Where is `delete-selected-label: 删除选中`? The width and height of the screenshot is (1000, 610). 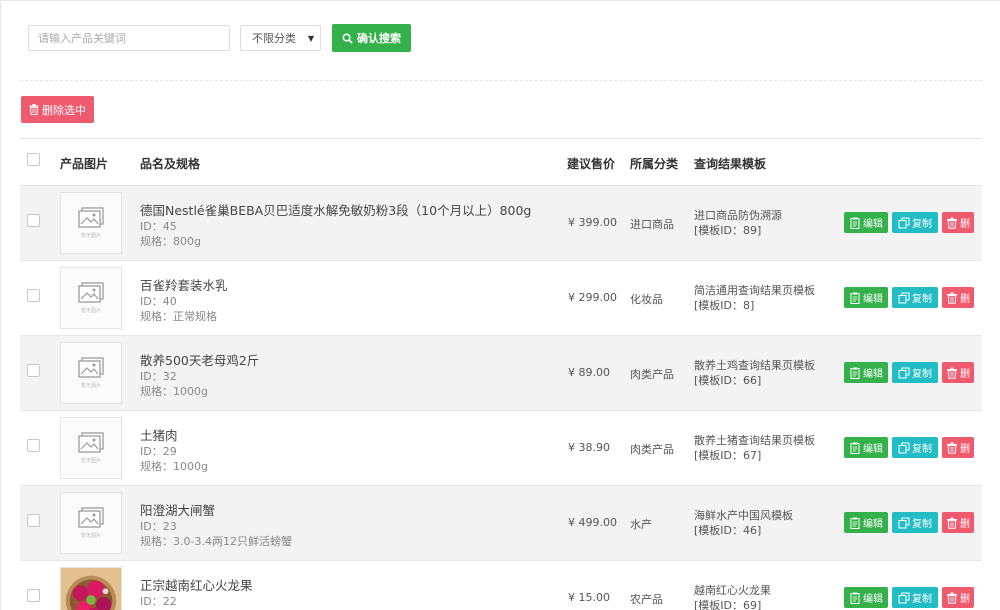
delete-selected-label: 删除选中 is located at coordinates (64, 110).